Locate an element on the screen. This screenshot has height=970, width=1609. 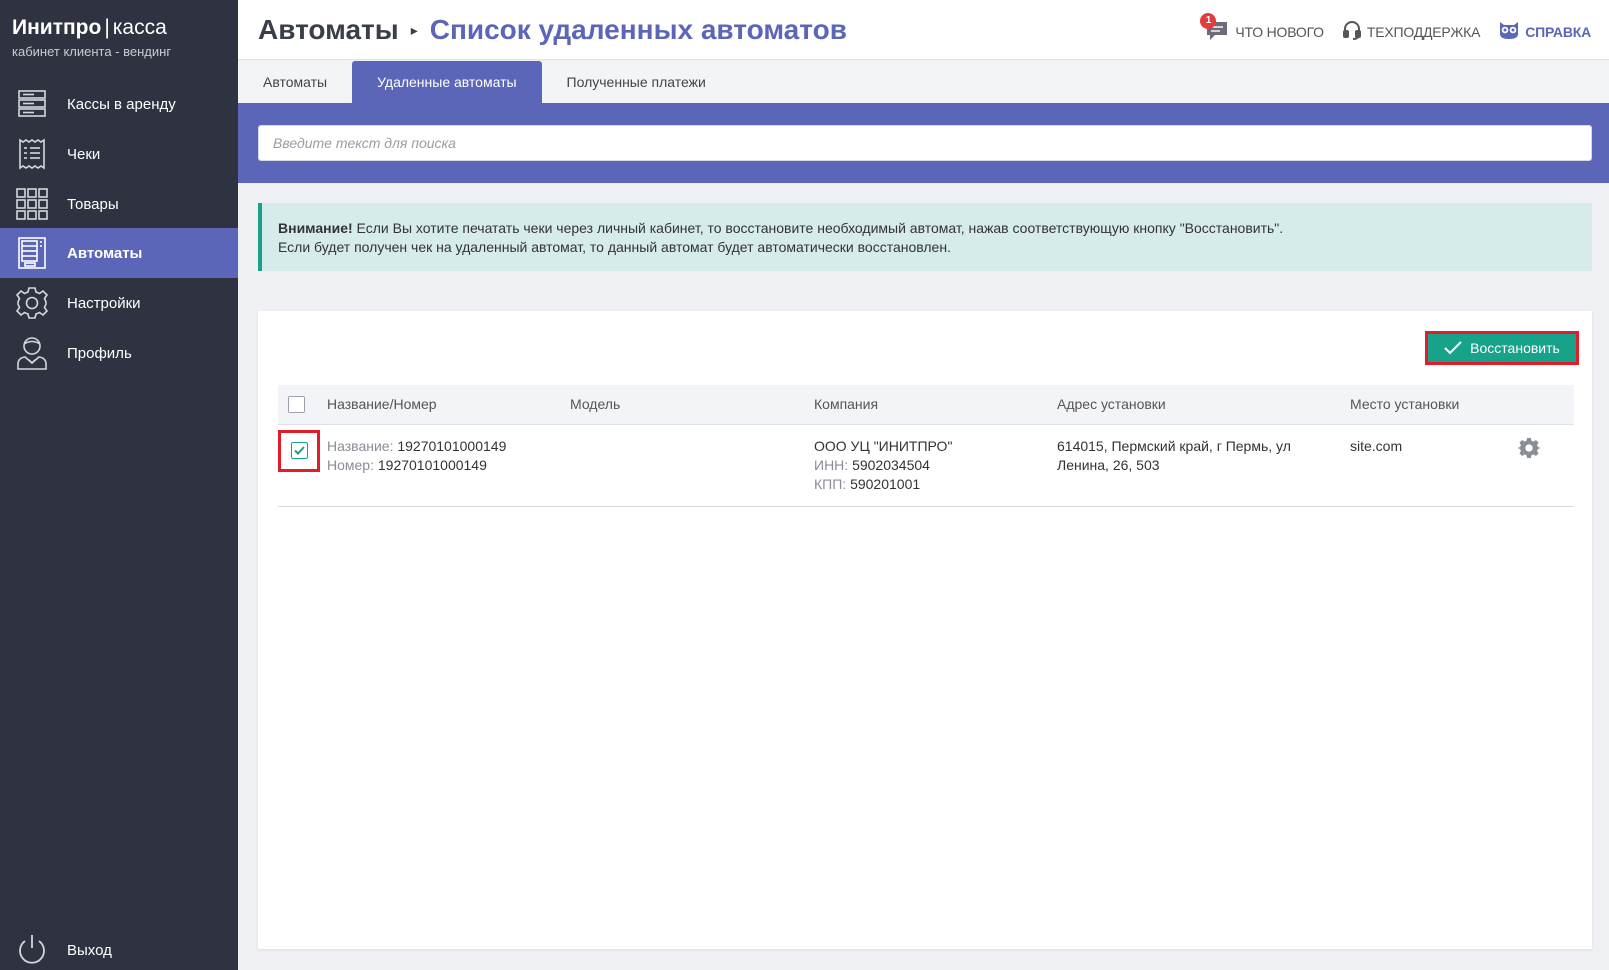
gear-icon is located at coordinates (32, 303).